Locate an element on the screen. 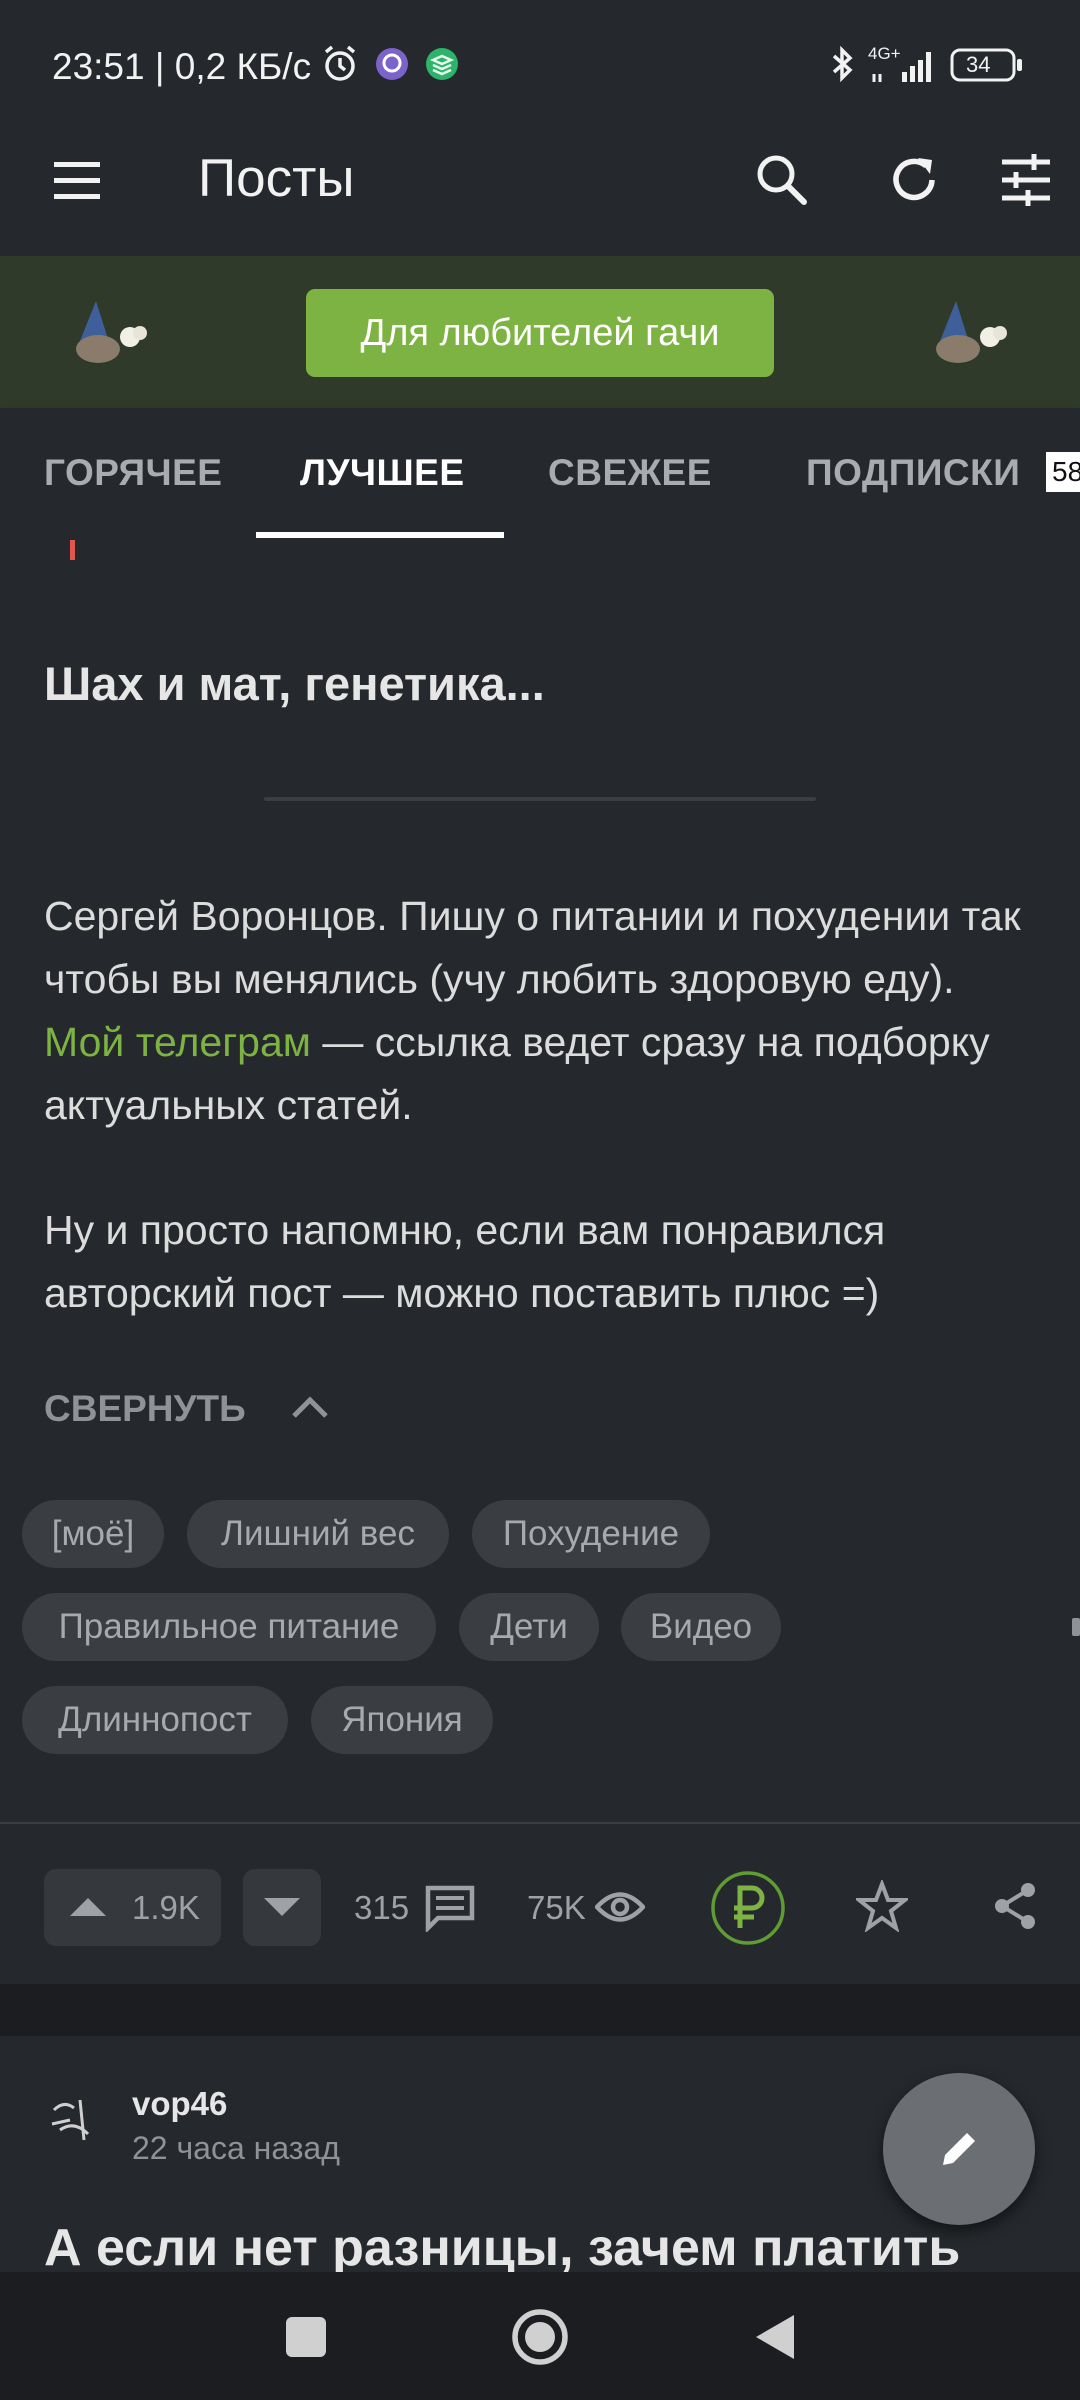 The width and height of the screenshot is (1080, 2400). alarm-icon is located at coordinates (340, 63).